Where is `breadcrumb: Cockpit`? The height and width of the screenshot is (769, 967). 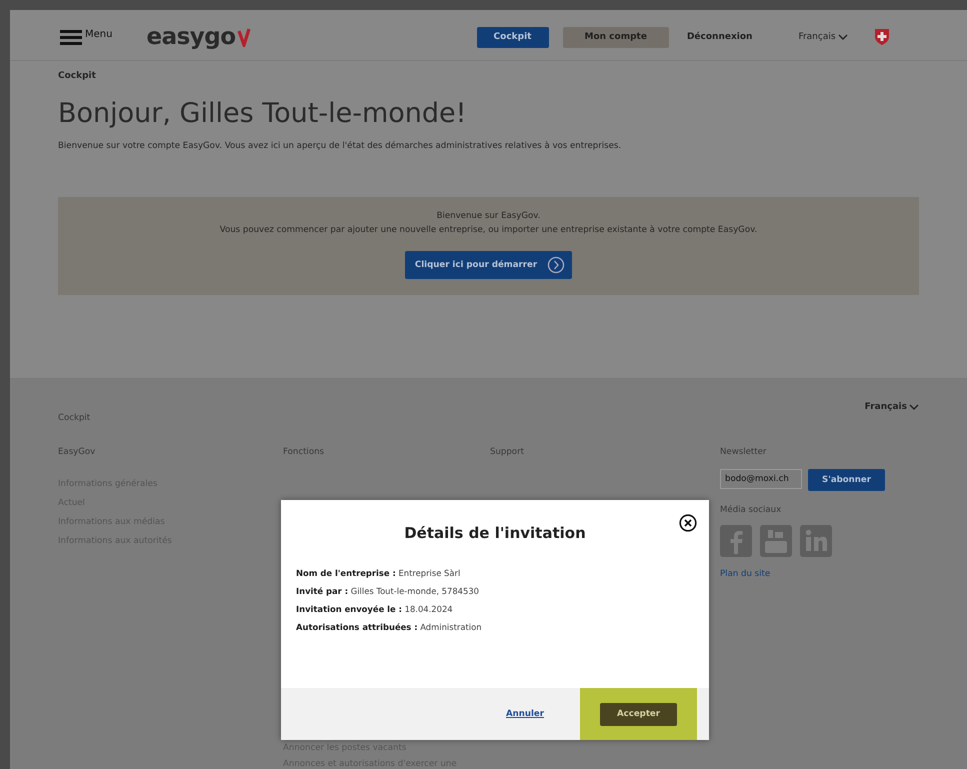 breadcrumb: Cockpit is located at coordinates (488, 76).